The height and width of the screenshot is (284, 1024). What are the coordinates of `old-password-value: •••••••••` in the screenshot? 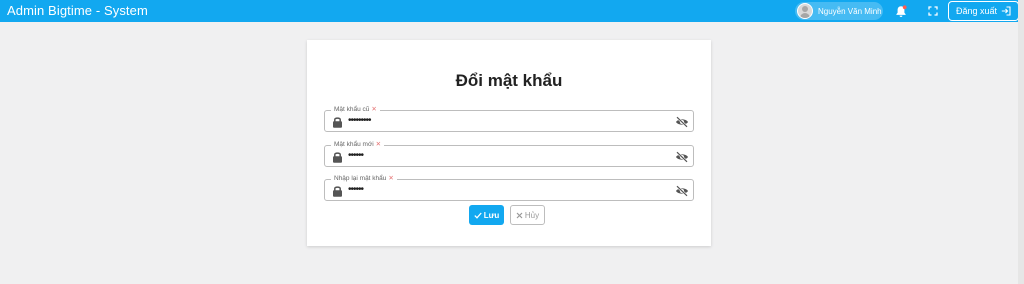 It's located at (359, 120).